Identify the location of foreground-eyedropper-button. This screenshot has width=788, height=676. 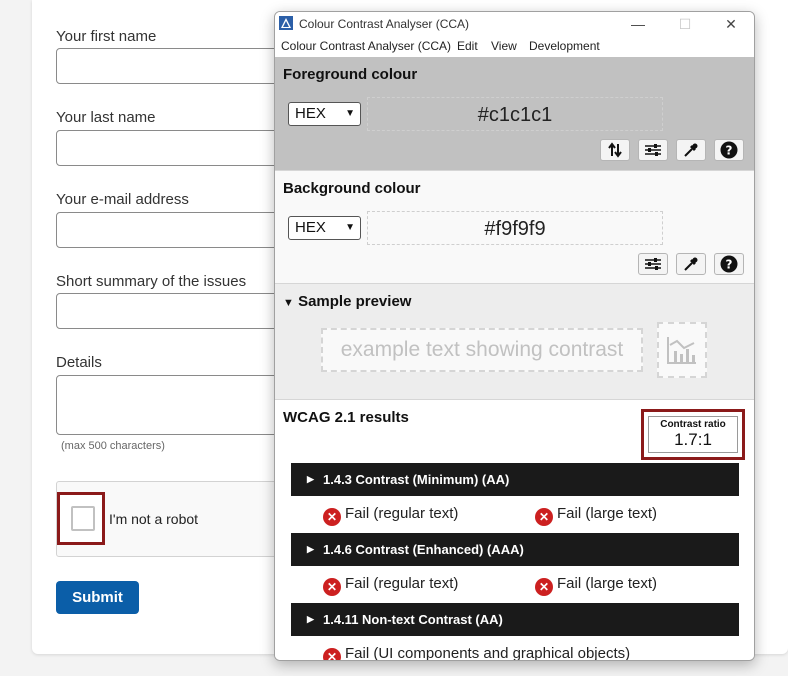
(691, 150).